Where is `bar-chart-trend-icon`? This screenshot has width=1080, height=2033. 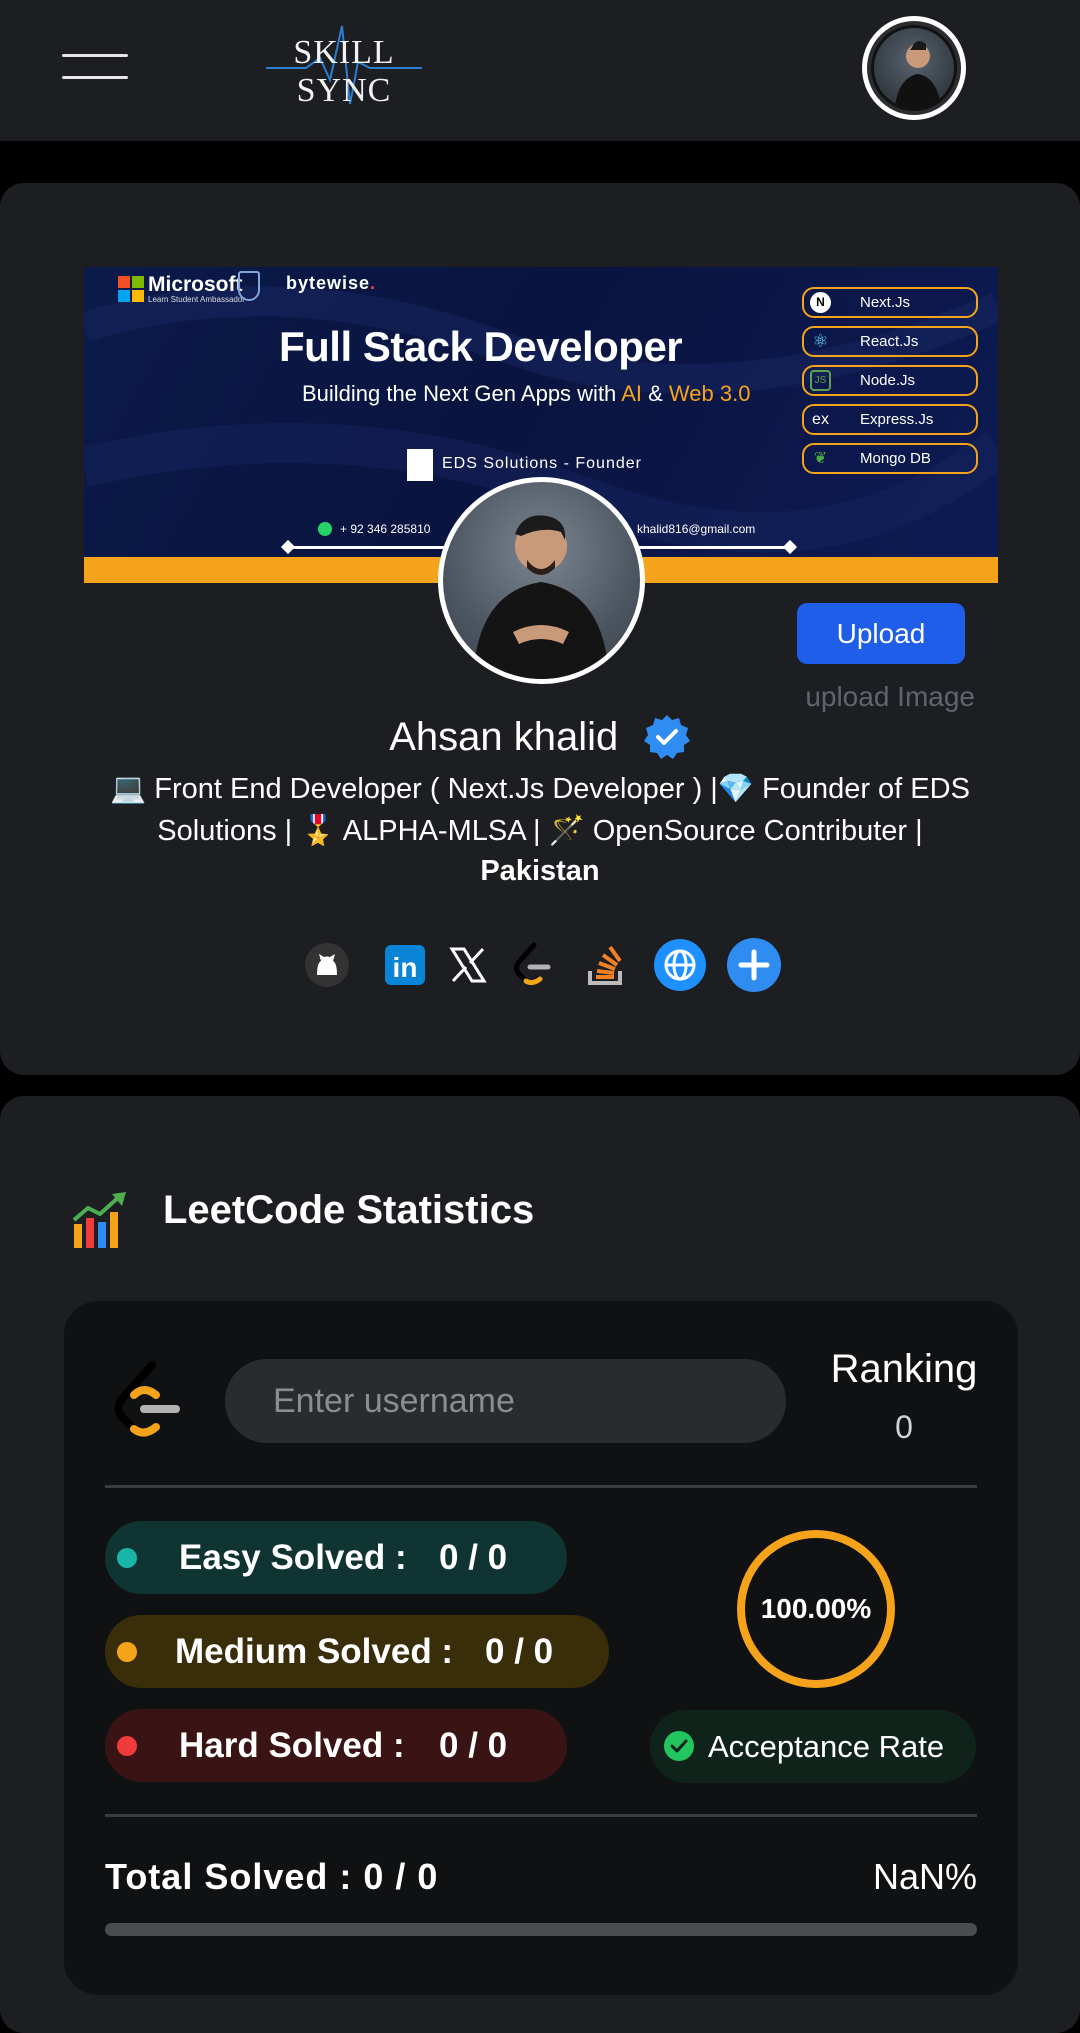 bar-chart-trend-icon is located at coordinates (99, 1220).